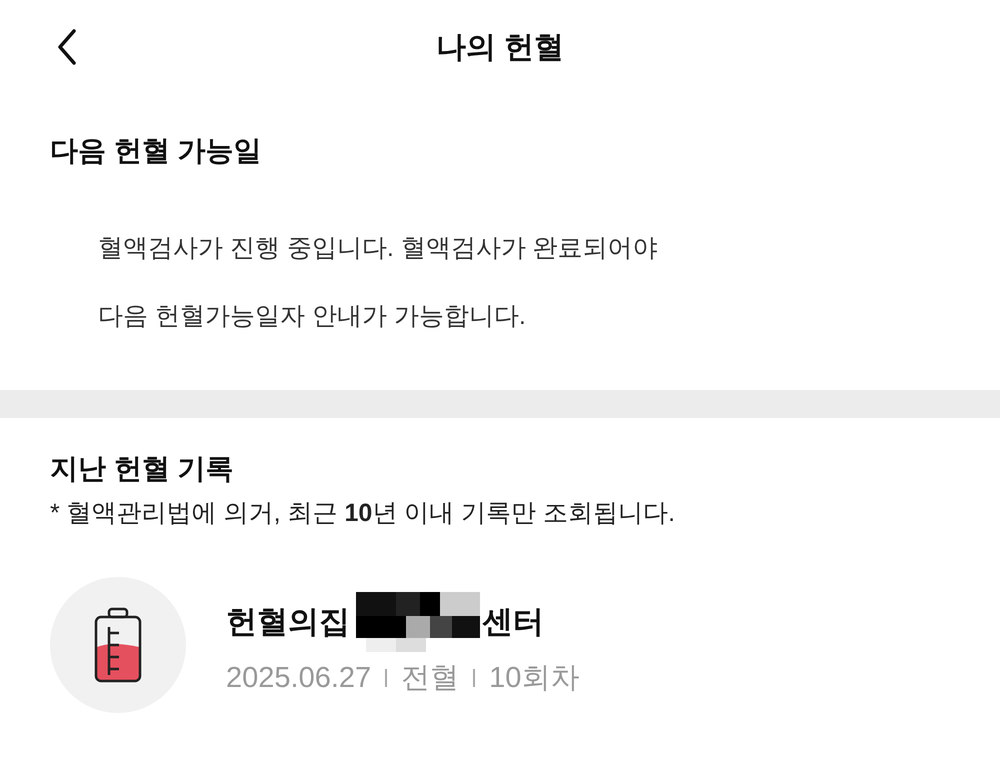  I want to click on section-heading: 다음 헌혈 가능일, so click(156, 151).